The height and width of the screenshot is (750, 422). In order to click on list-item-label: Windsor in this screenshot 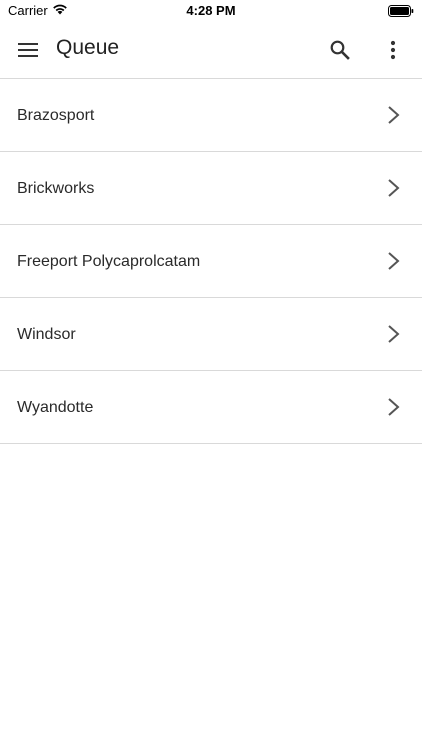, I will do `click(46, 334)`.